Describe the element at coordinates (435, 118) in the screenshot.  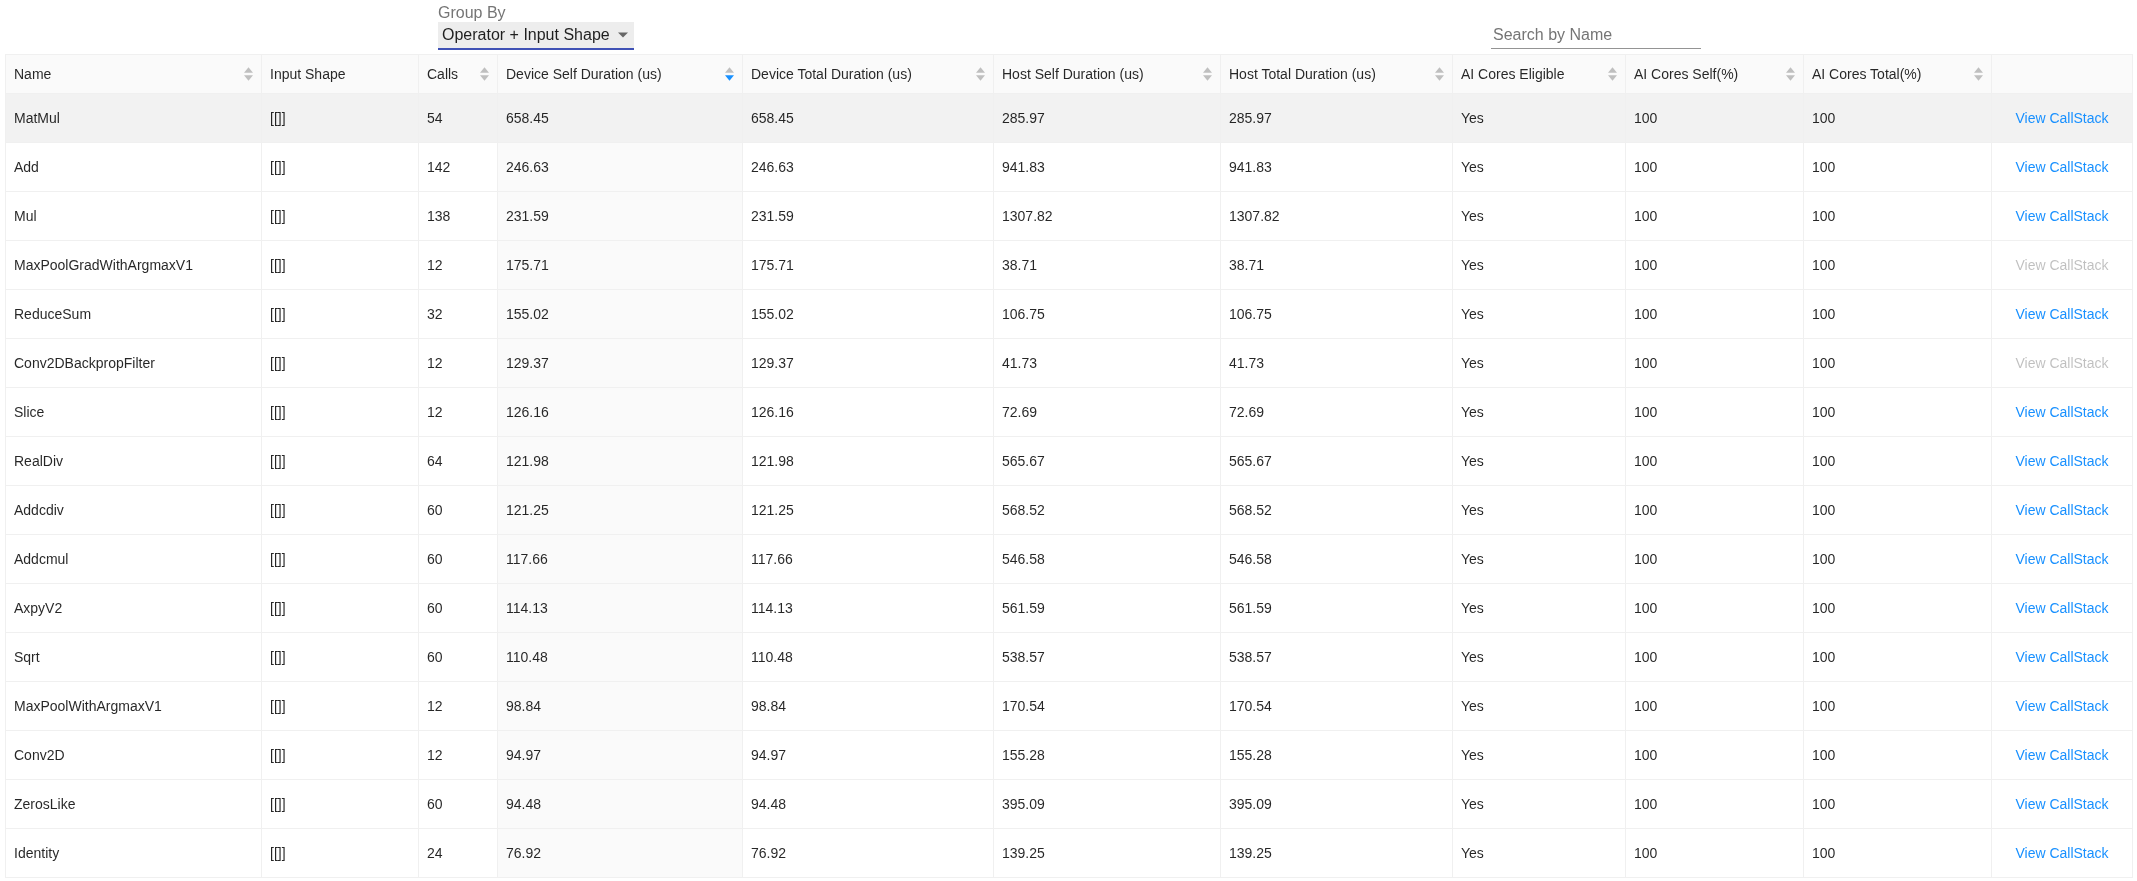
I see `table-cell: 54` at that location.